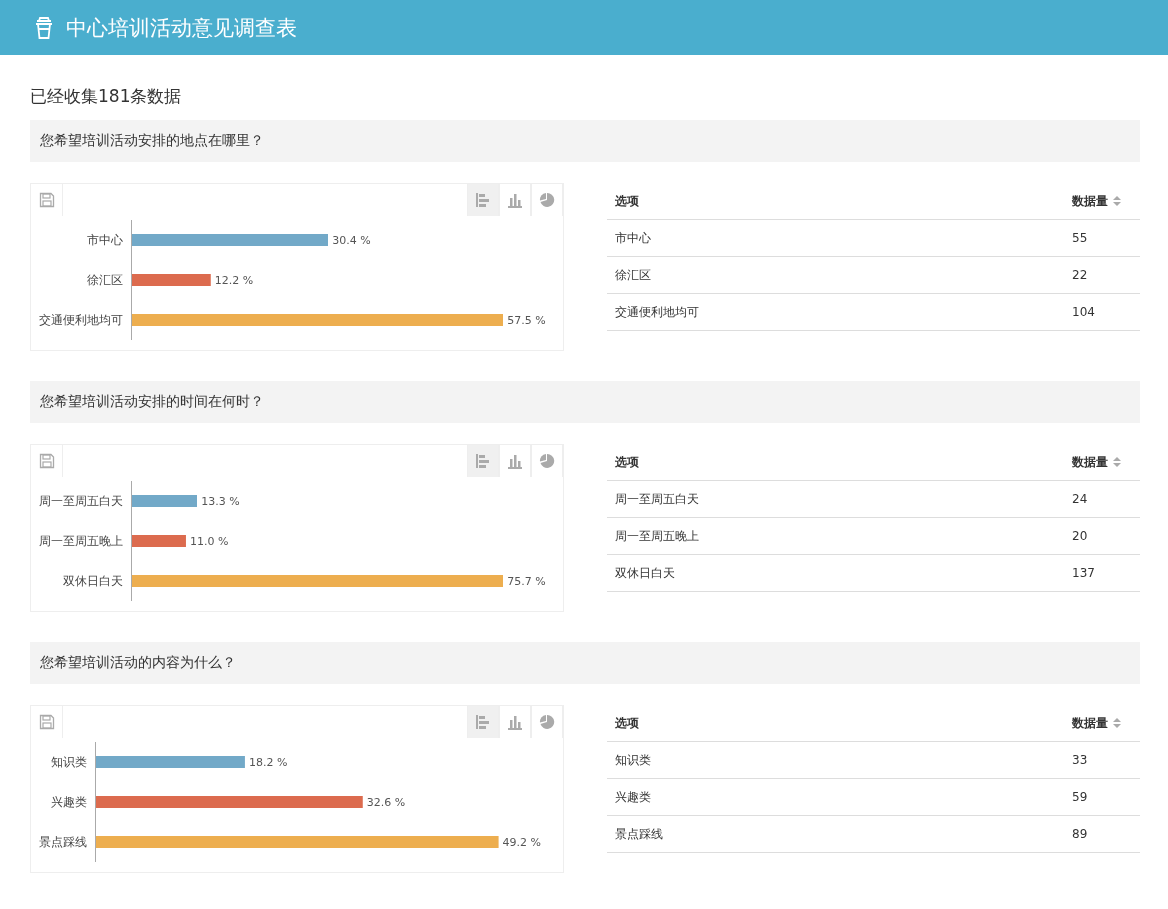  I want to click on table-cell: 137, so click(1102, 573).